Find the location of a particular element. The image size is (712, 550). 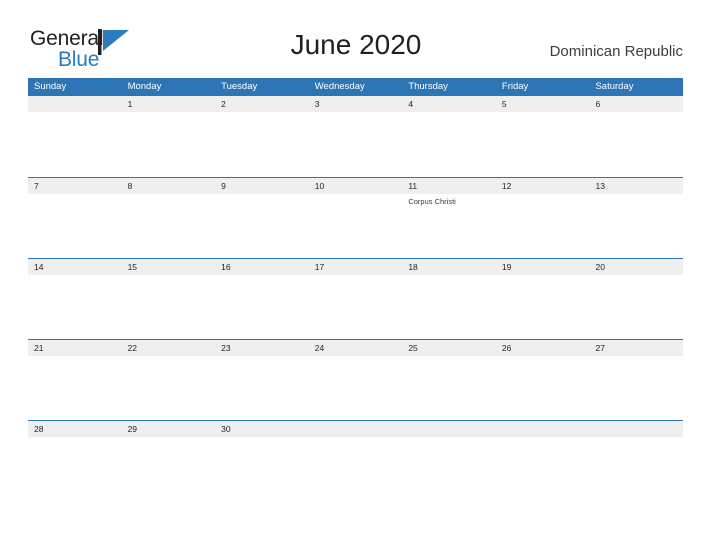

day-number: 6 is located at coordinates (636, 104).